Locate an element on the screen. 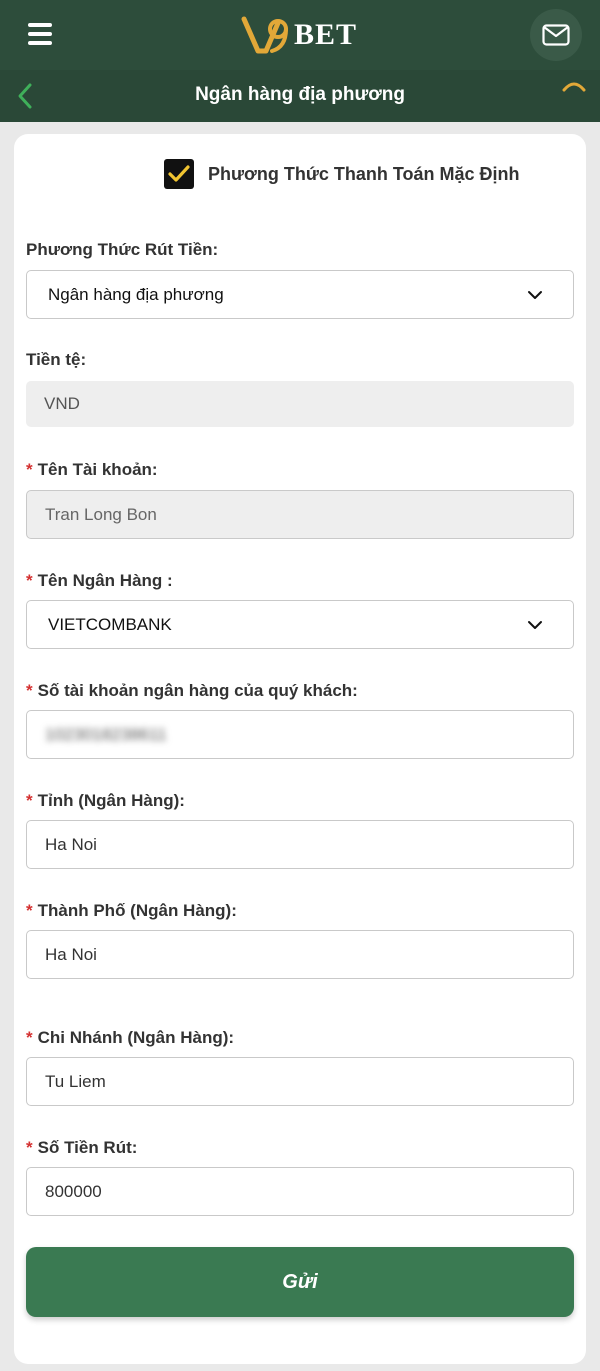  bank-name-value: VIETCOMBANK is located at coordinates (110, 624).